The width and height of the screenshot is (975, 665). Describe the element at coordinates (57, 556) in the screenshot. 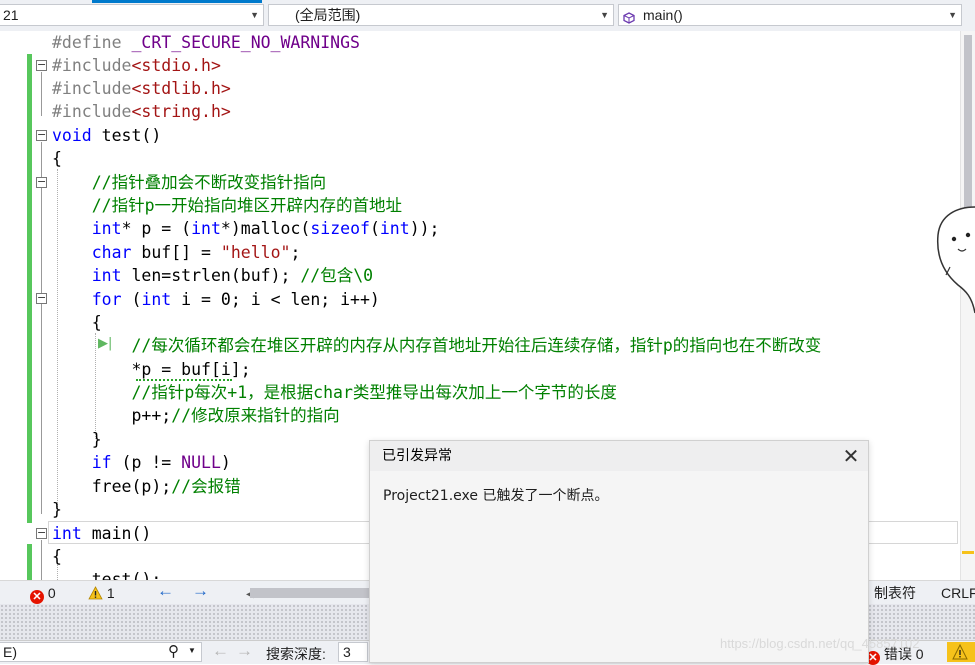

I see `code-line-23: {` at that location.